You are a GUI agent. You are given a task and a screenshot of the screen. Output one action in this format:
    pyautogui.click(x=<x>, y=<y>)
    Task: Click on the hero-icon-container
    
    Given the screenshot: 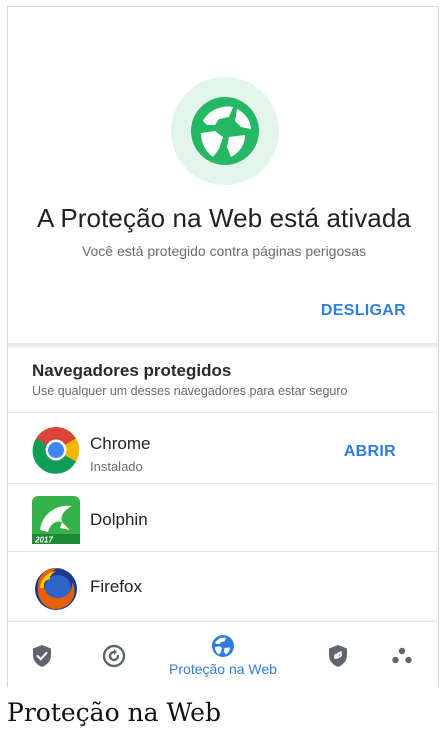 What is the action you would take?
    pyautogui.click(x=225, y=131)
    